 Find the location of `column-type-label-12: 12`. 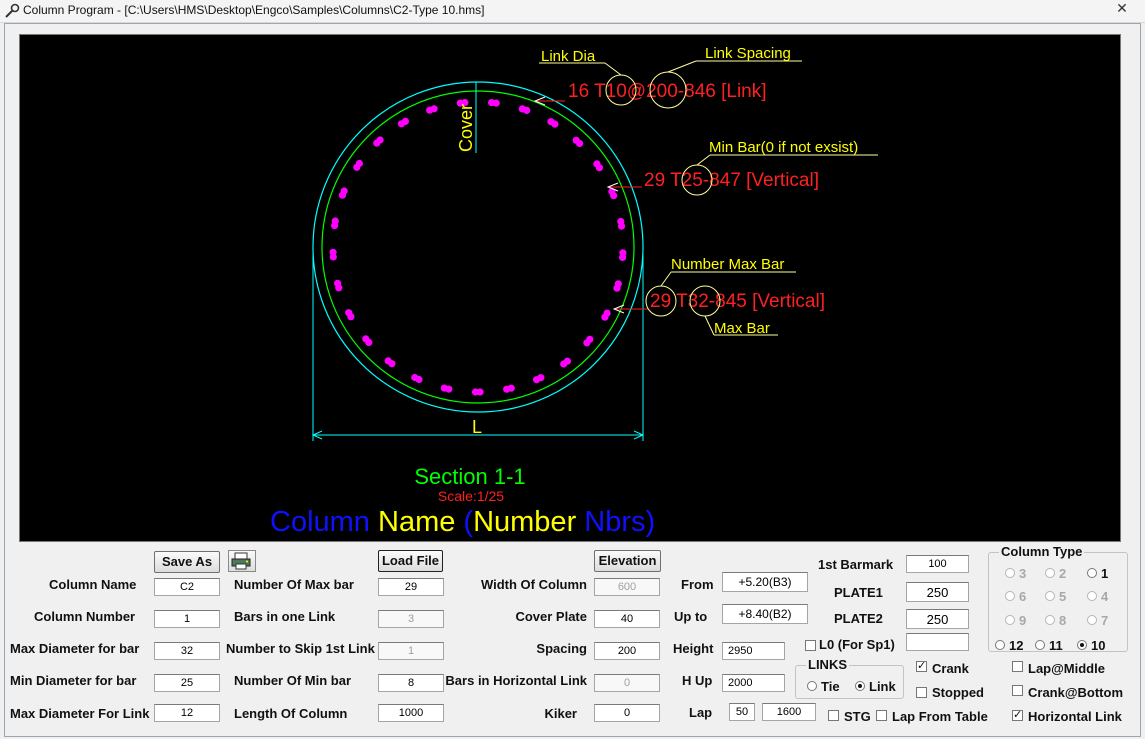

column-type-label-12: 12 is located at coordinates (1016, 645).